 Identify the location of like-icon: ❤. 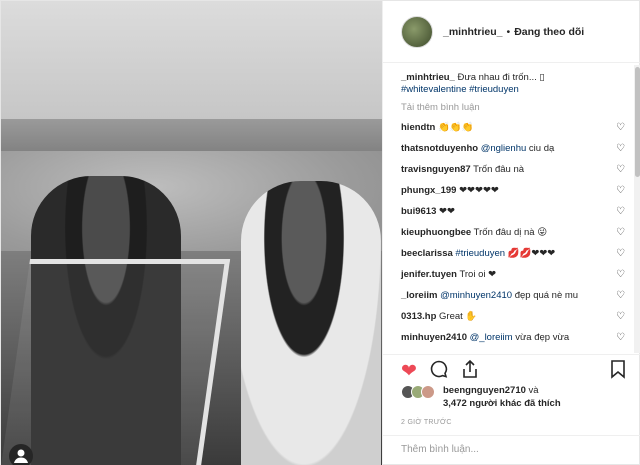
(409, 372).